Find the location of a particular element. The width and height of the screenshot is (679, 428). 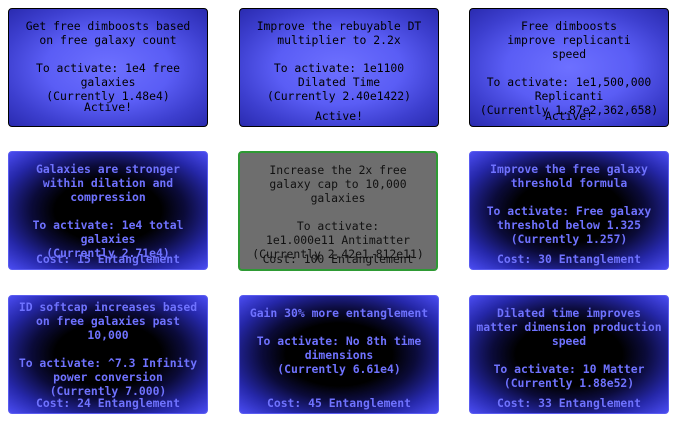

upgrade-requirement: To activate: 1e1100 Dilated Time is located at coordinates (339, 75).